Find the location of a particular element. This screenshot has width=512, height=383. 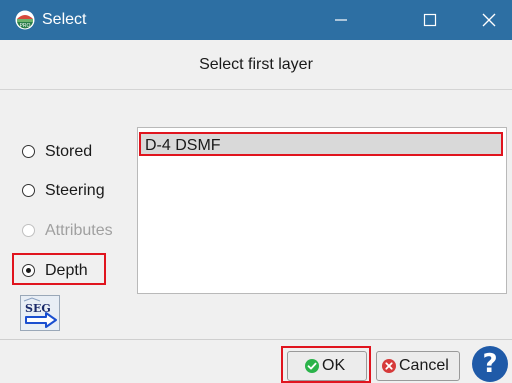

maximize-icon is located at coordinates (430, 20).